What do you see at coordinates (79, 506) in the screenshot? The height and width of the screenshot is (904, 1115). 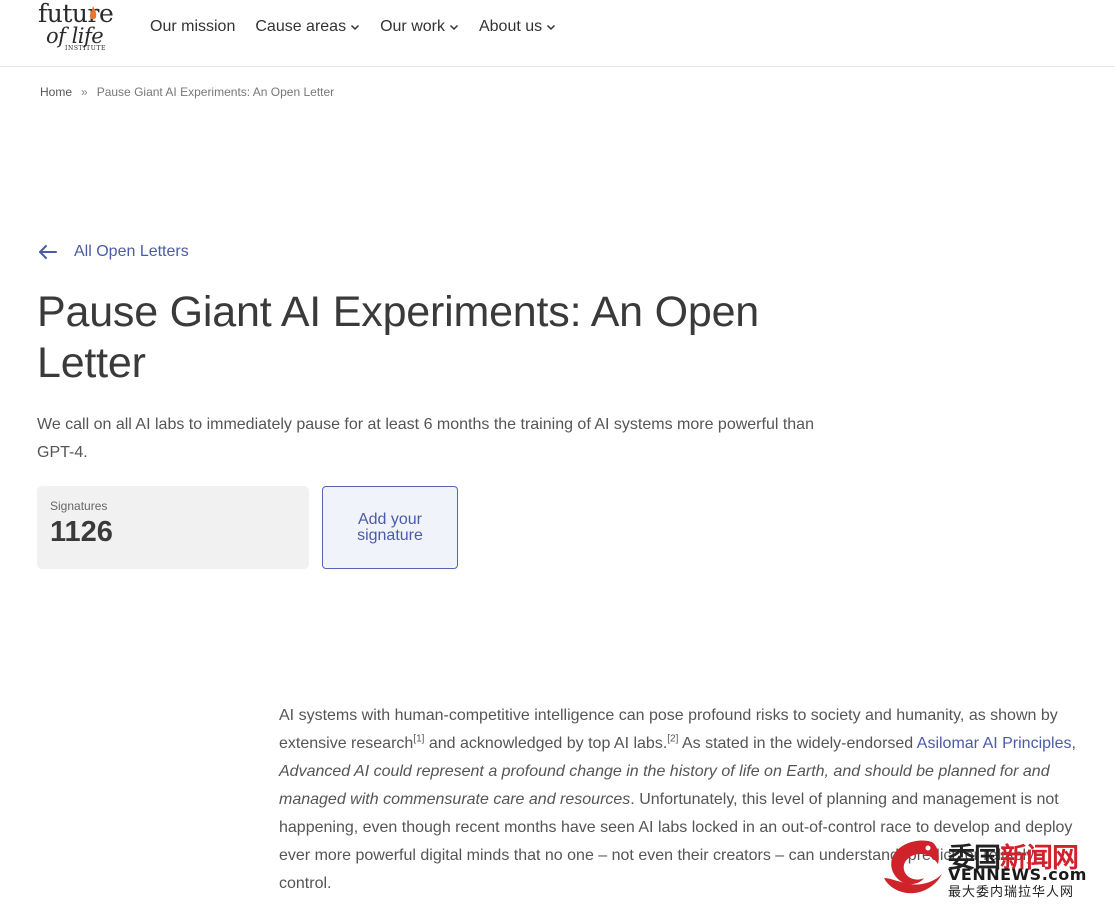 I see `signatures-label: Signatures` at bounding box center [79, 506].